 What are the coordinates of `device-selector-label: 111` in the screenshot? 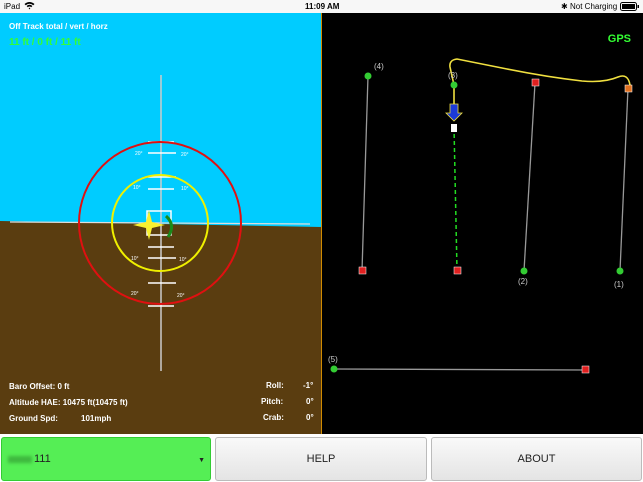 It's located at (42, 459).